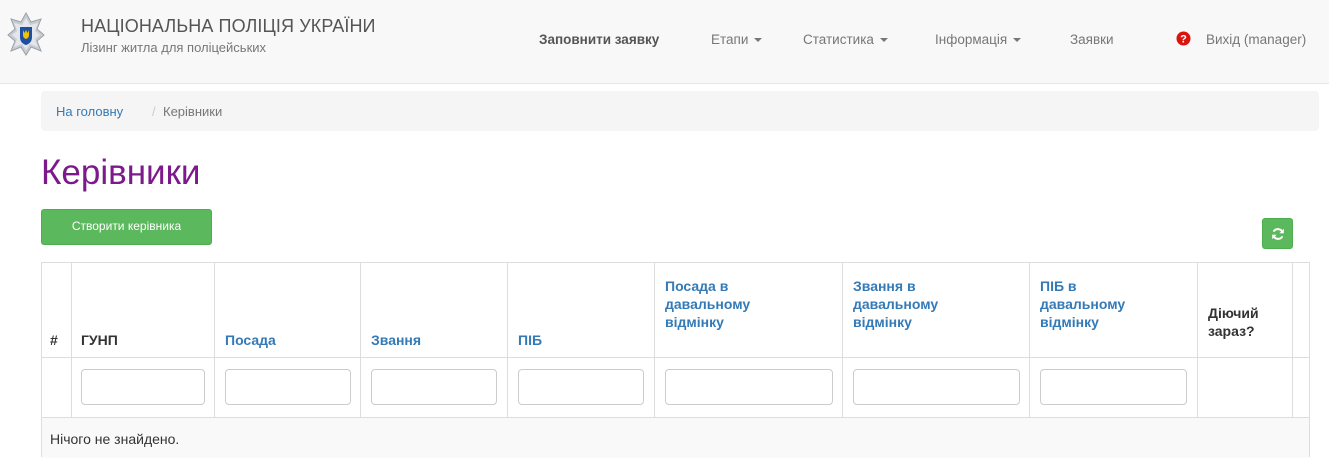 The image size is (1329, 458). I want to click on refresh-icon, so click(1278, 234).